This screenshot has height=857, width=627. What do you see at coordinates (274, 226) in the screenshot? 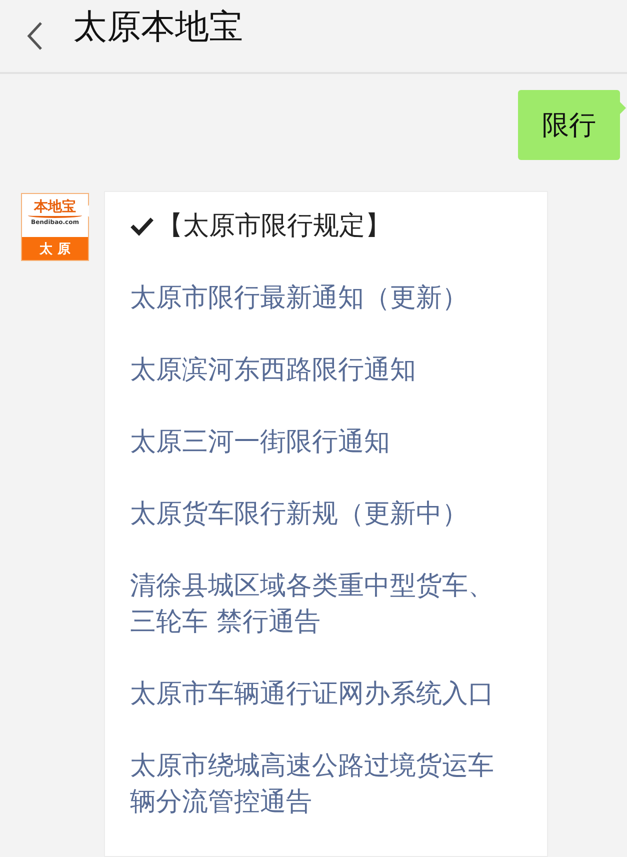
I see `section-heading: 【太原市限行规定】` at bounding box center [274, 226].